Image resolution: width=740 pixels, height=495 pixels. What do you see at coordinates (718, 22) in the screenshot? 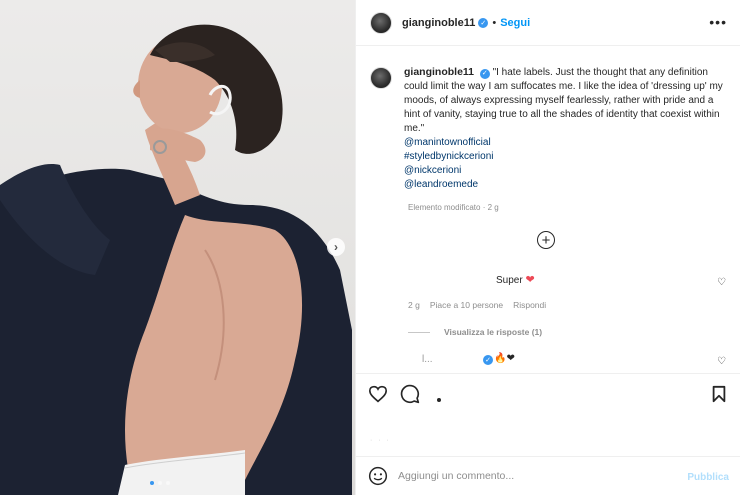
I see `more-horizontal-icon: •••` at bounding box center [718, 22].